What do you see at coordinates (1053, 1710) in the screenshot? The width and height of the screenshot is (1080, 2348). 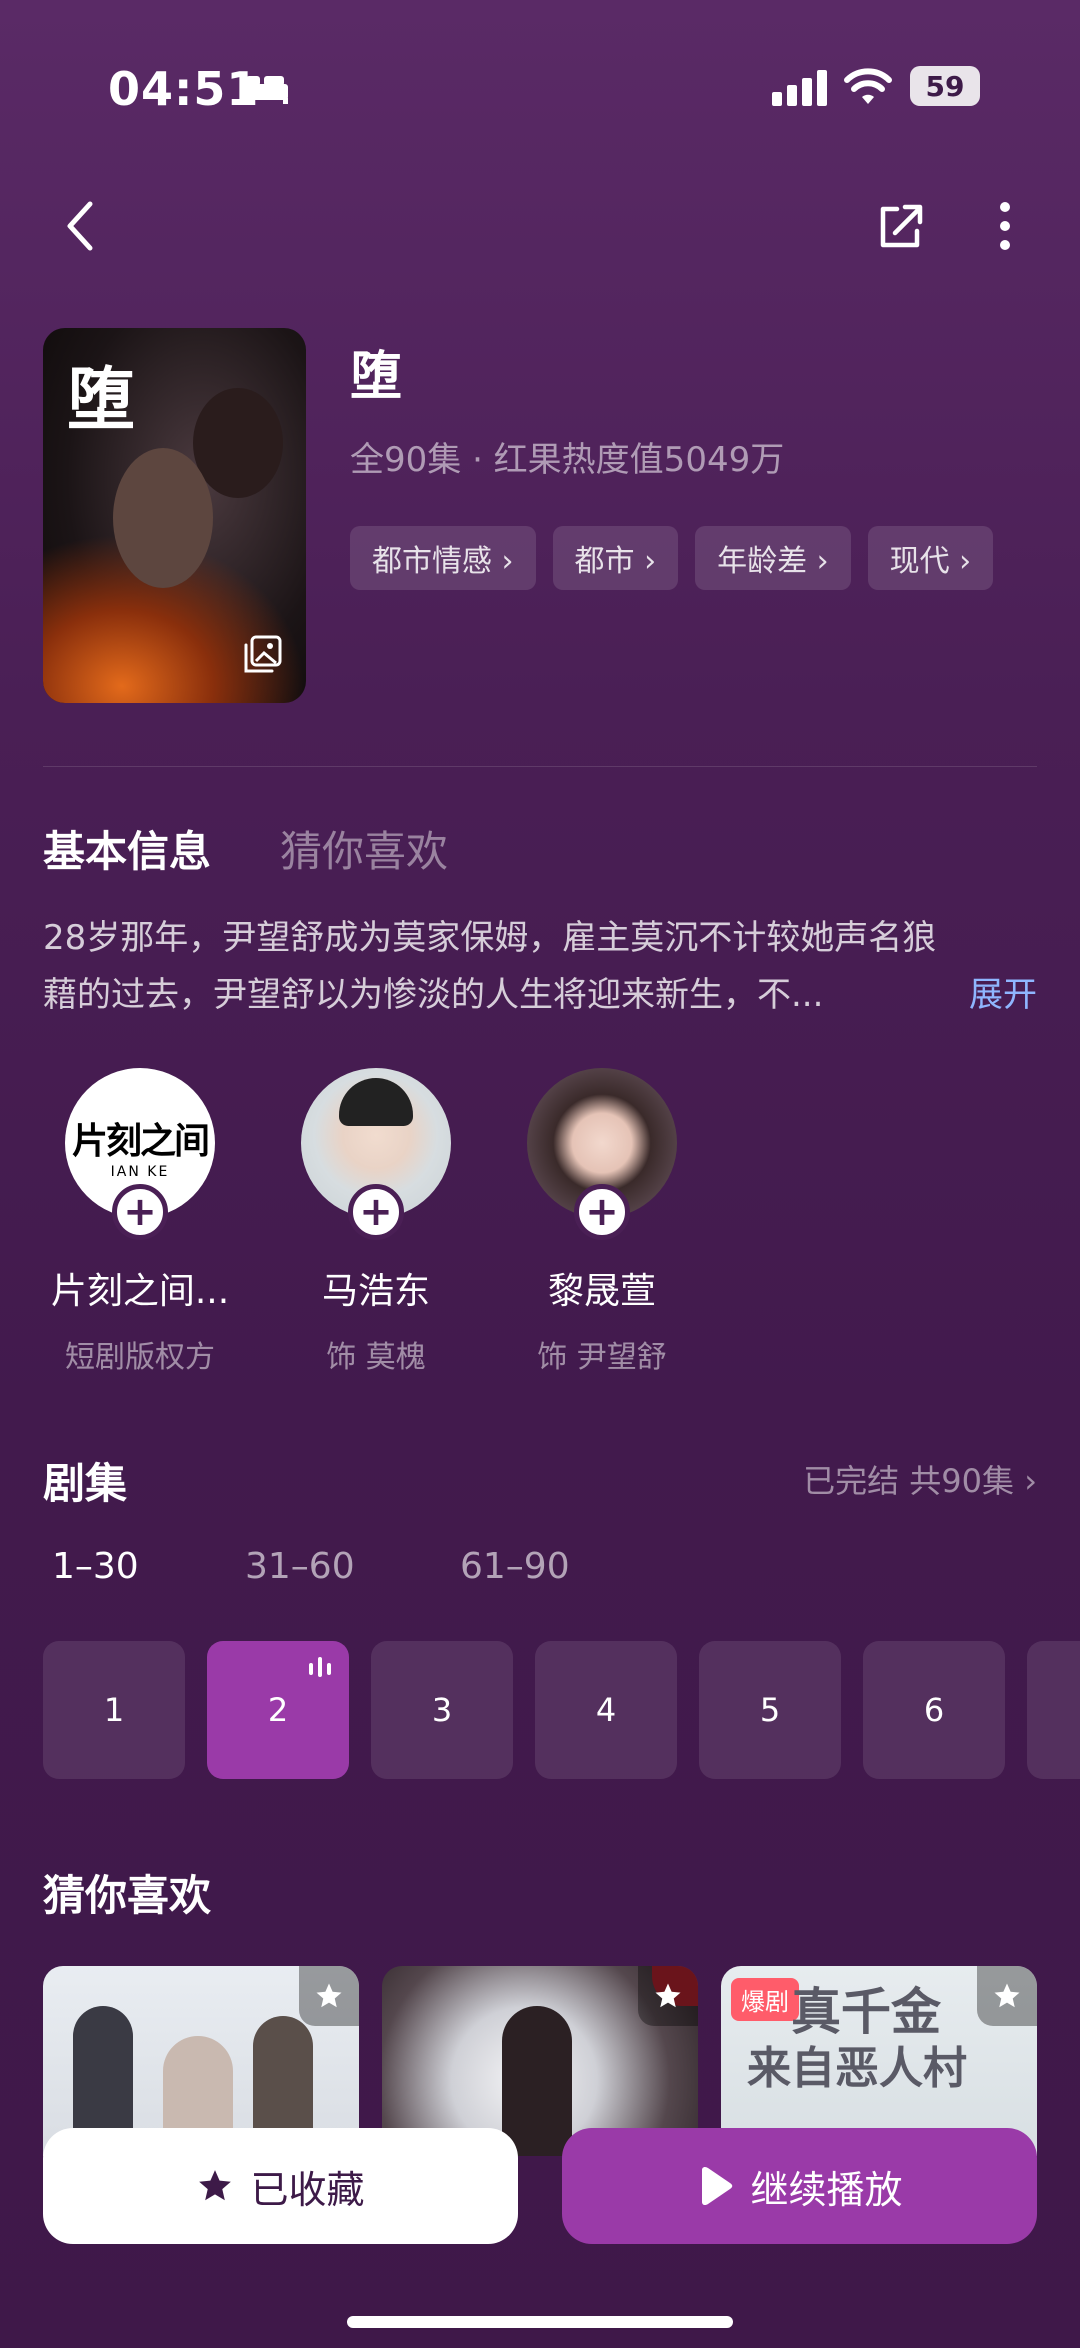 I see `episode-button-partial` at bounding box center [1053, 1710].